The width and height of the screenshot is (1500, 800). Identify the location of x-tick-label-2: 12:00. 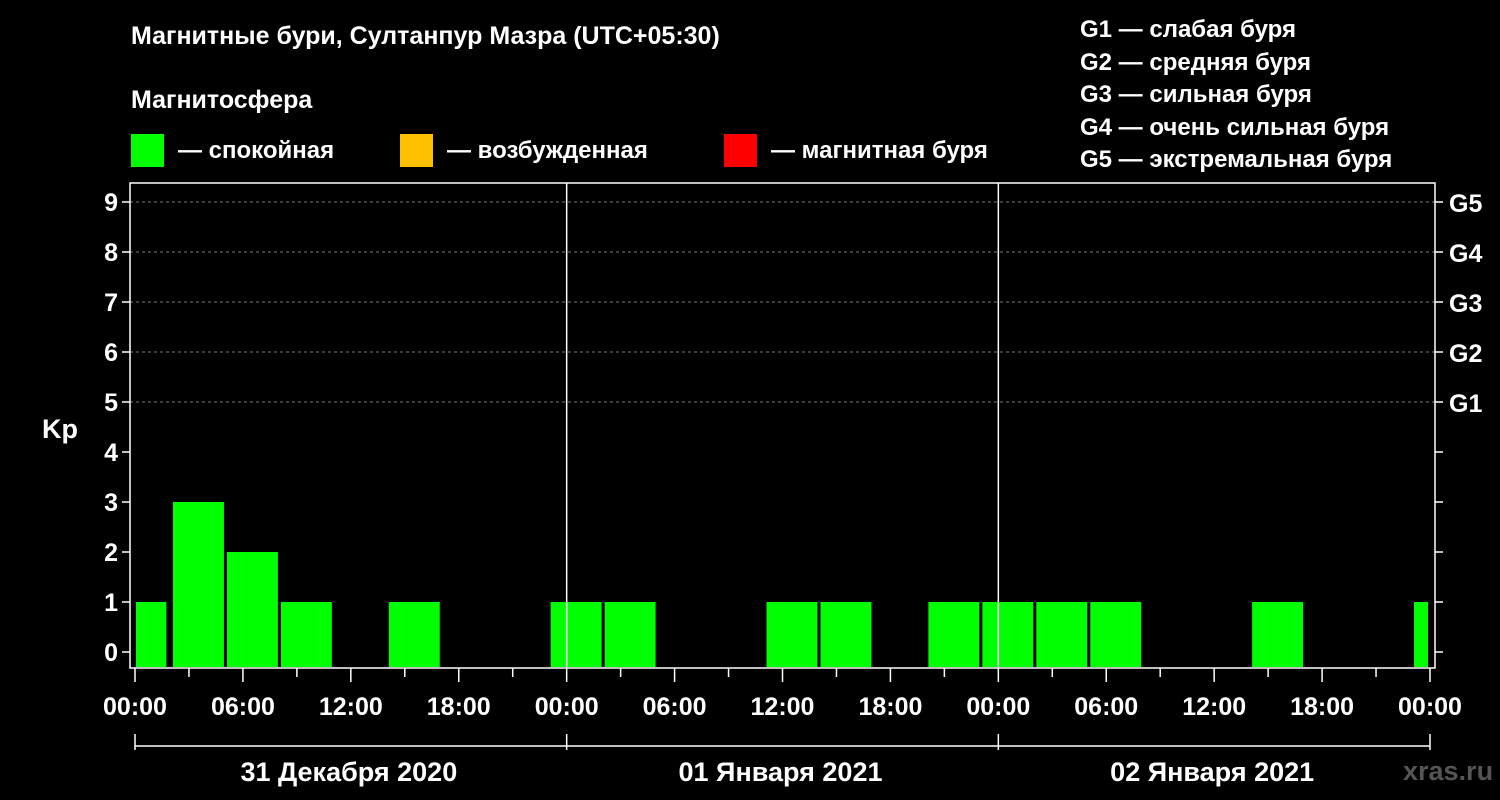
(351, 707).